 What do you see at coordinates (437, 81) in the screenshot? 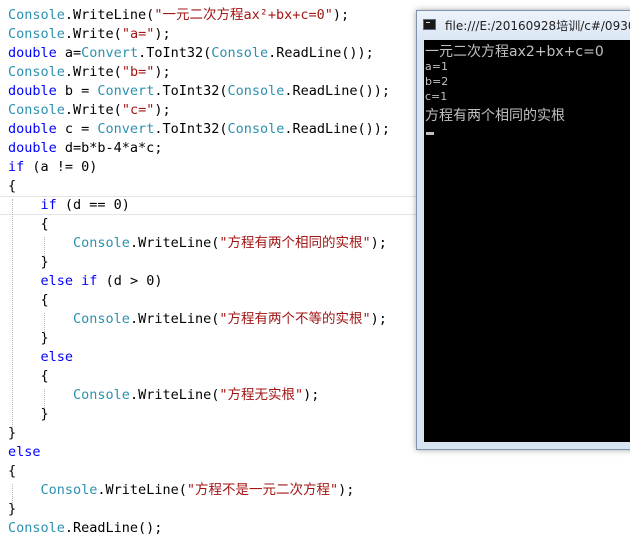
I see `console-output-line: b=2` at bounding box center [437, 81].